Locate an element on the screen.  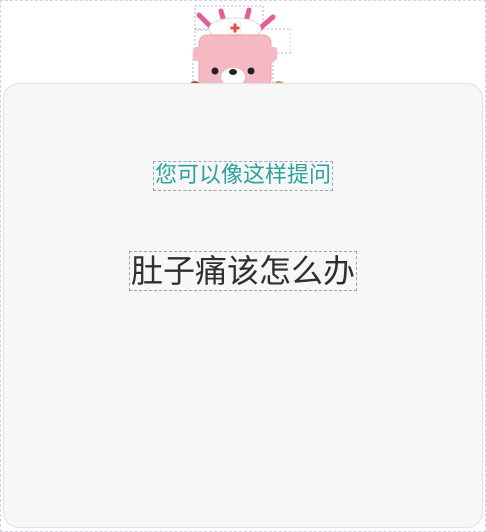
nurse-bear-mascot-icon is located at coordinates (241, 46).